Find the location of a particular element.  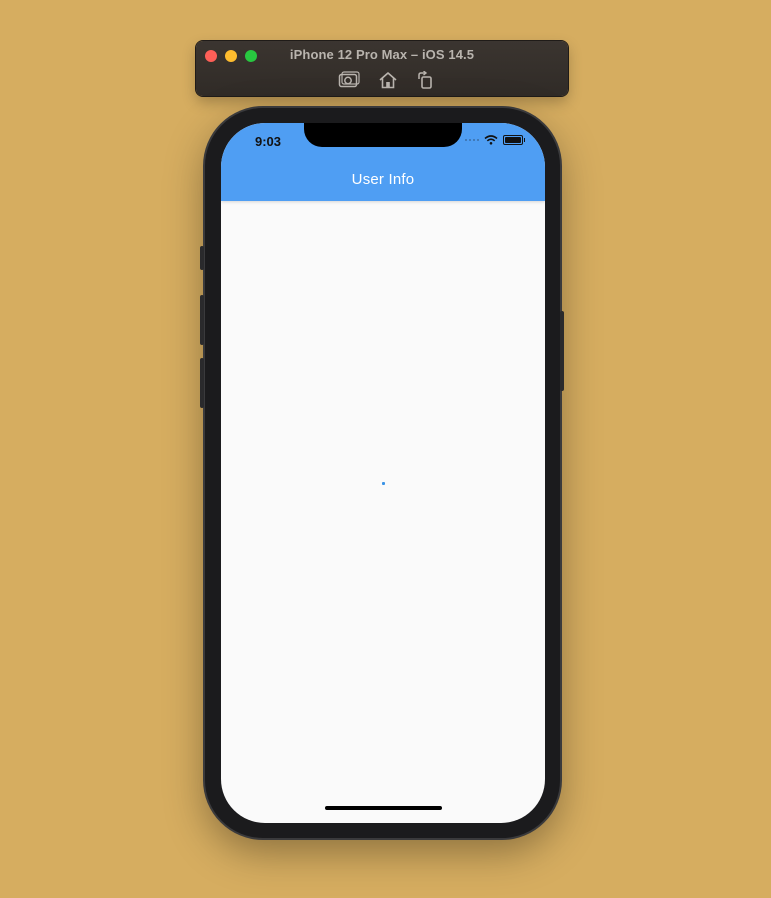

page-title: User Info is located at coordinates (383, 179).